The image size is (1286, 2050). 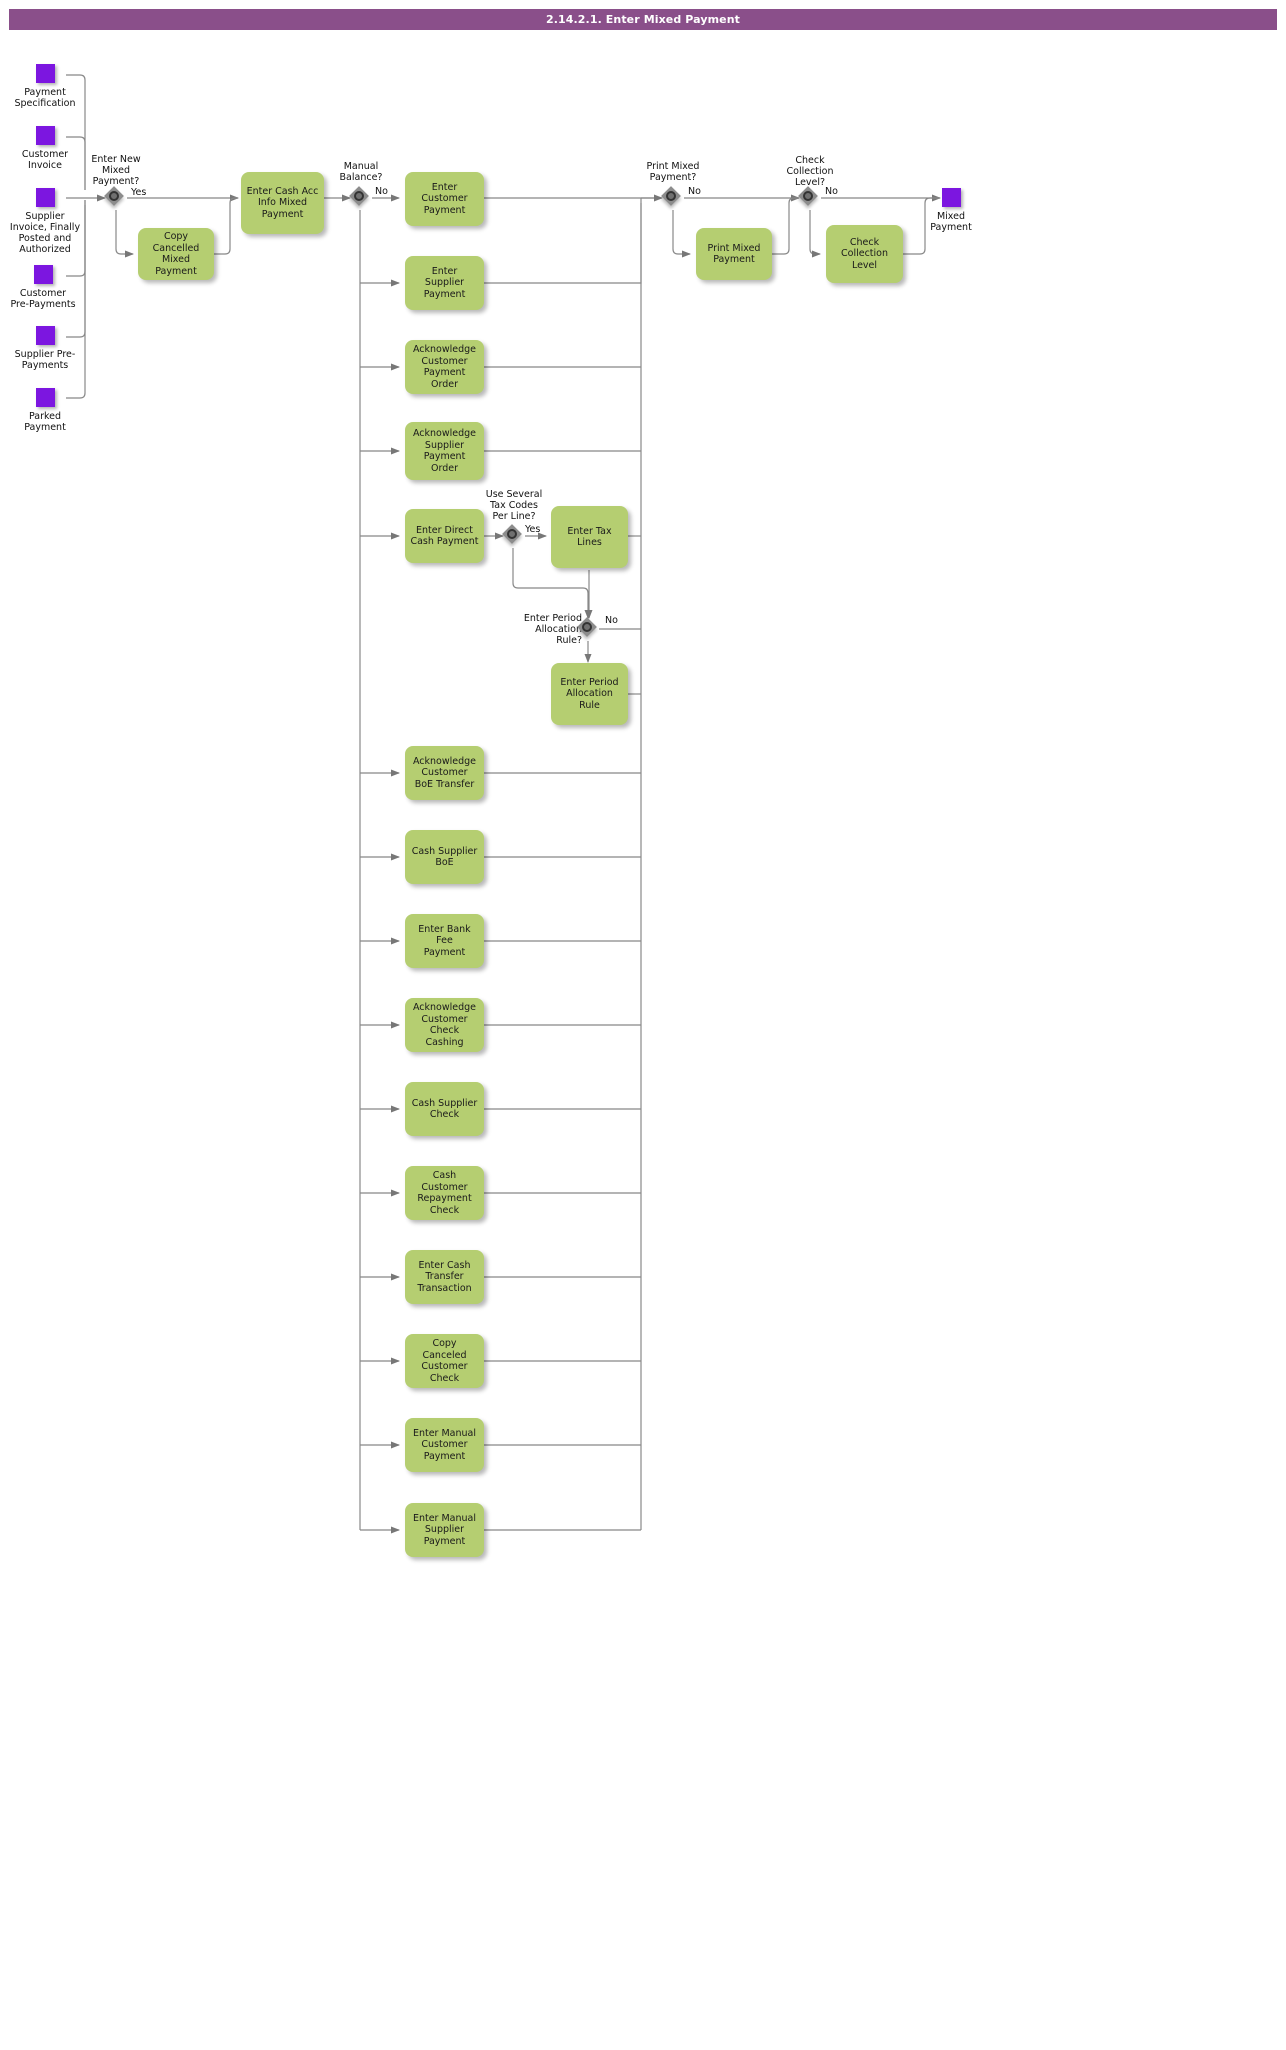 What do you see at coordinates (444, 283) in the screenshot?
I see `task-enter-supplier-payment: Enter Supplier Payment` at bounding box center [444, 283].